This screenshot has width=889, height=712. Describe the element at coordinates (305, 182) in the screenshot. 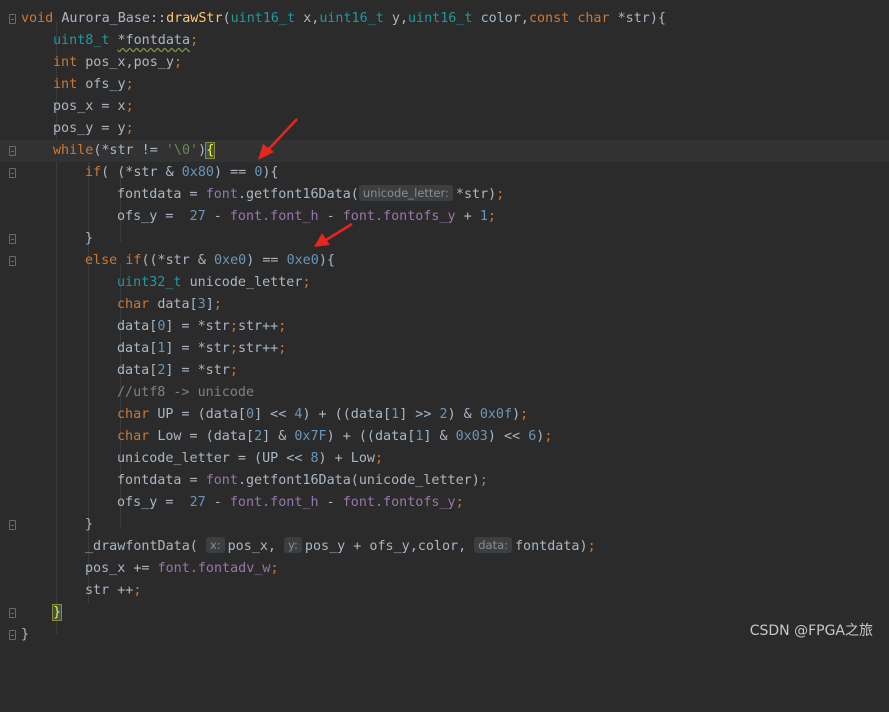

I see `annotation-arrows` at that location.